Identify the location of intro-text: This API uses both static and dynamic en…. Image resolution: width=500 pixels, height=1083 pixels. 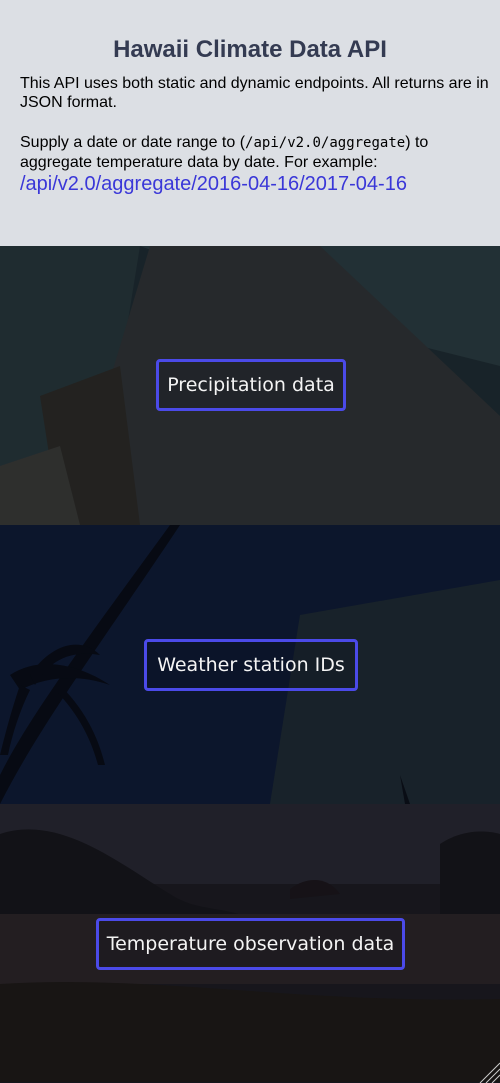
(254, 93).